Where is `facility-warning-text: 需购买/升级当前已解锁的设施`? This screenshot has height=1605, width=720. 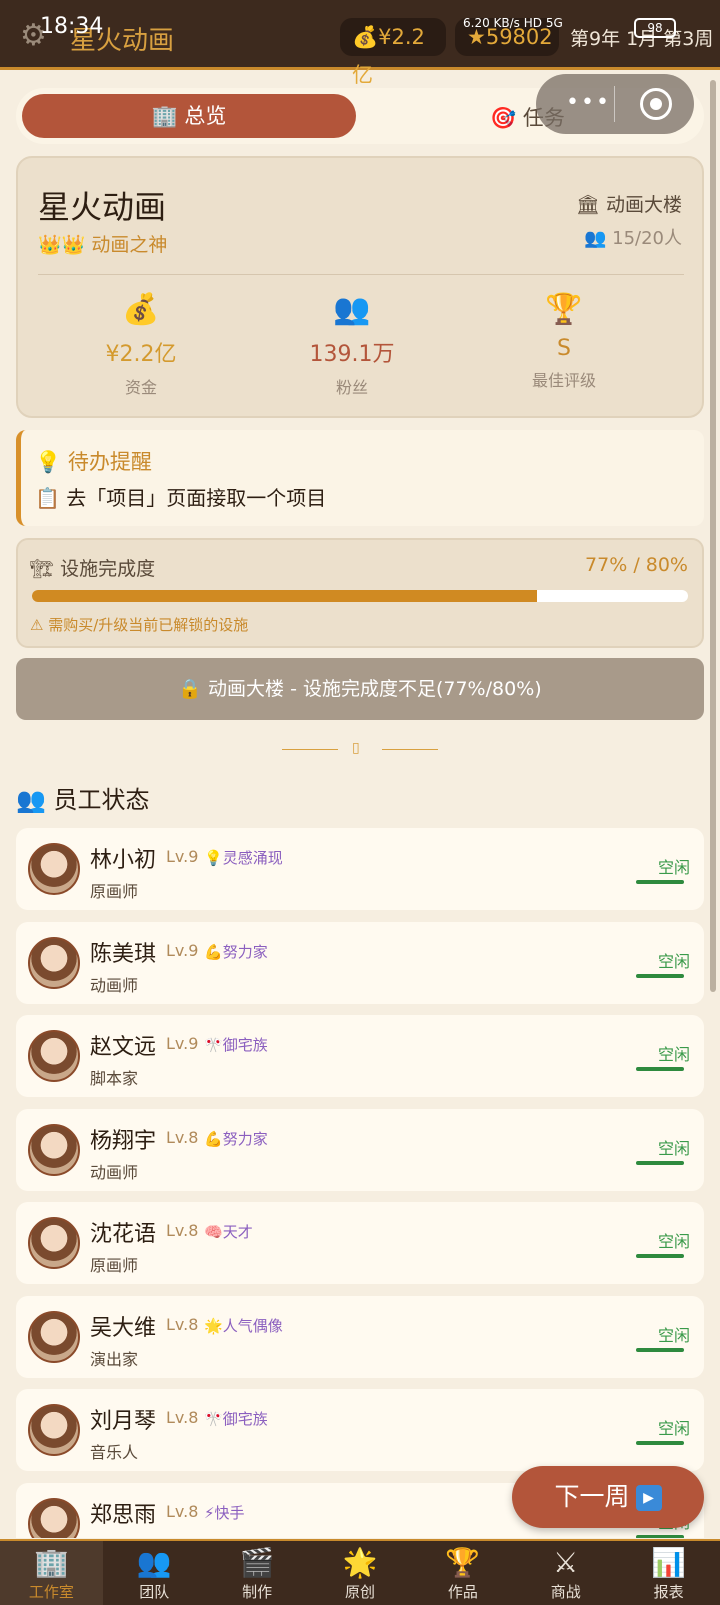
facility-warning-text: 需购买/升级当前已解锁的设施 is located at coordinates (148, 625).